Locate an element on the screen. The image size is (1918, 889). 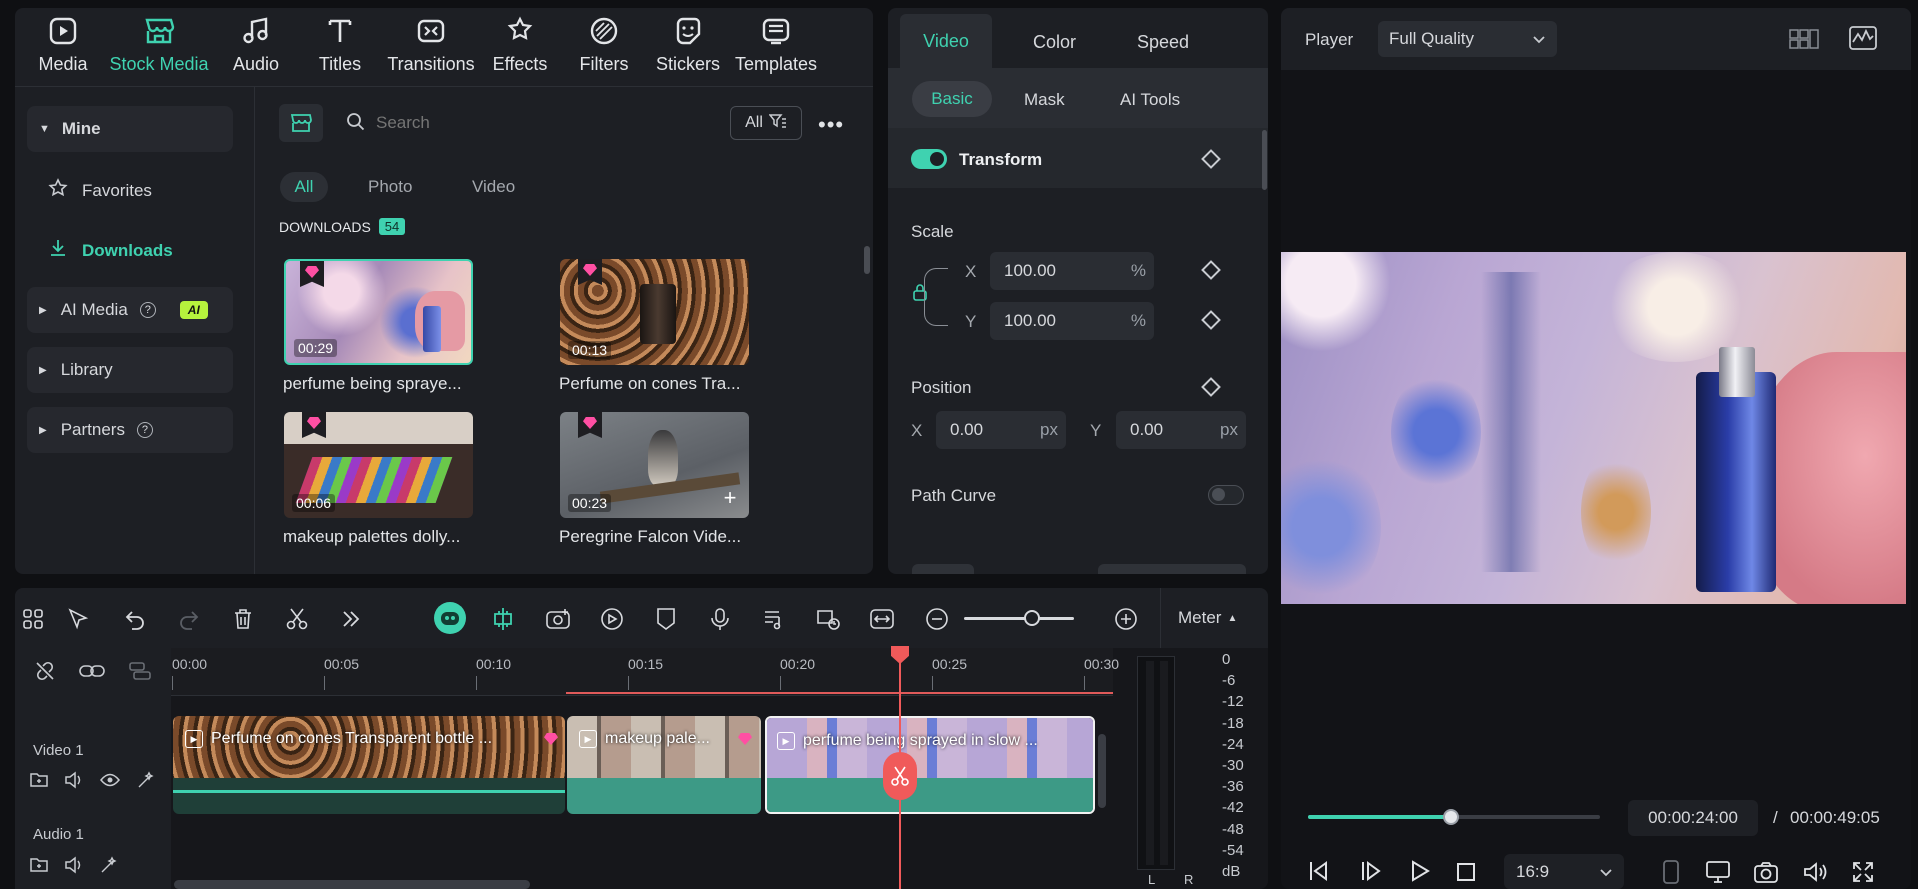
zoom-in-icon is located at coordinates (1126, 619).